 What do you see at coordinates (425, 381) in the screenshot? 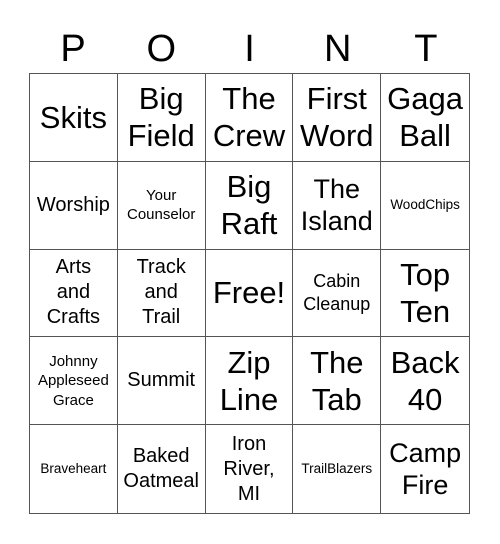
I see `bingo-cell: Back 40` at bounding box center [425, 381].